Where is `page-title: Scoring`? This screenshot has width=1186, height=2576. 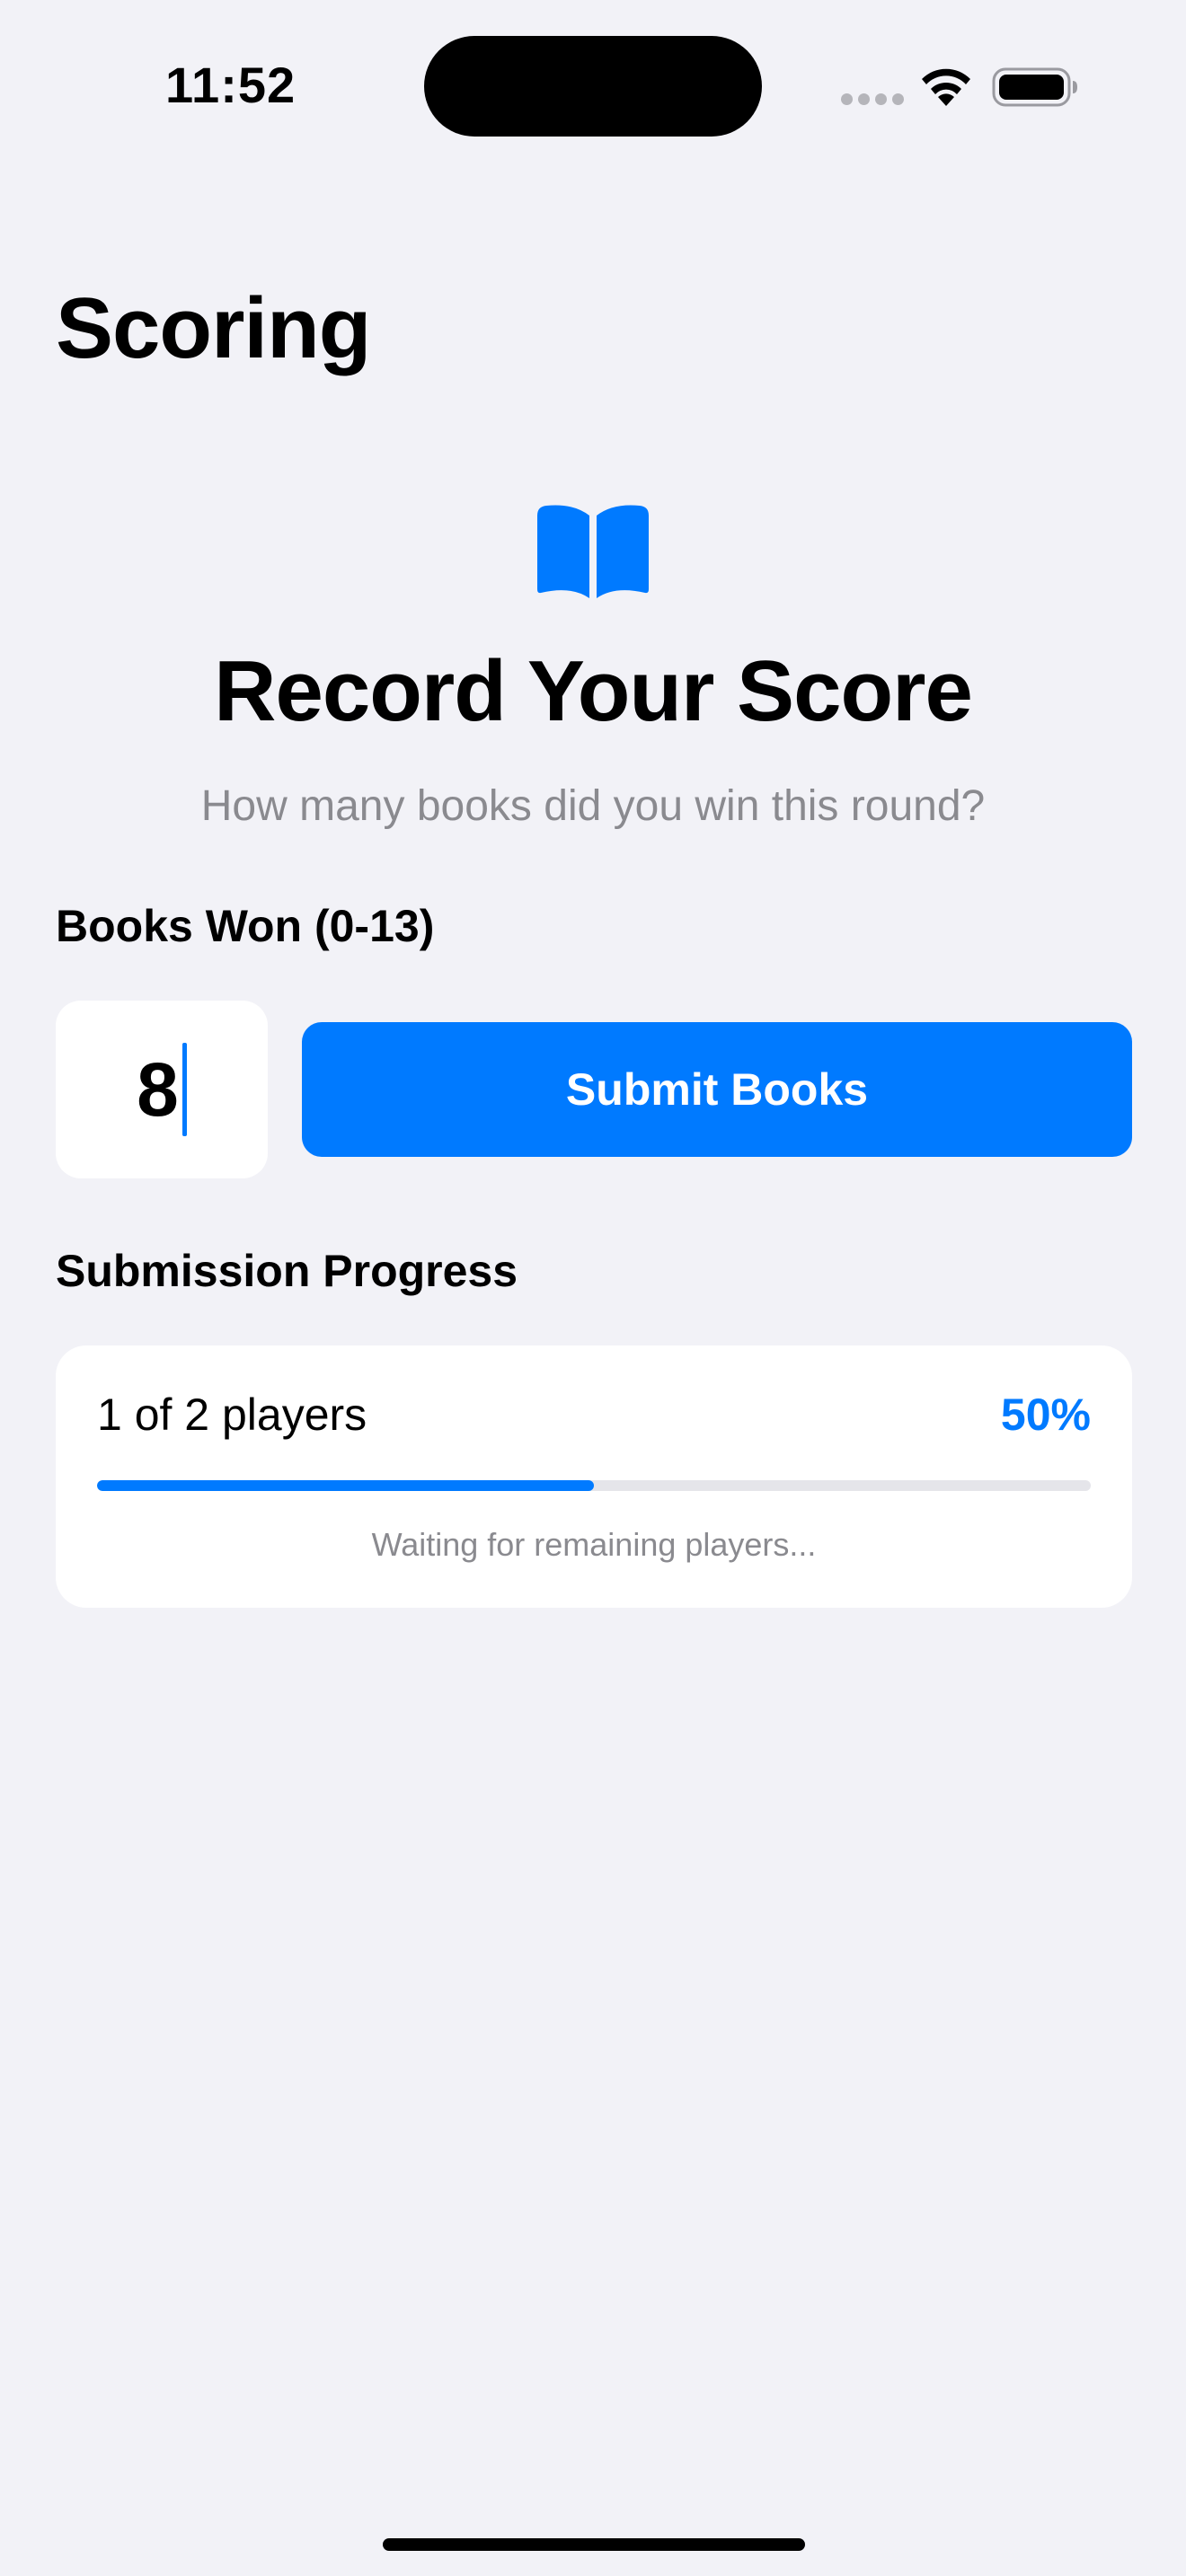
page-title: Scoring is located at coordinates (213, 328).